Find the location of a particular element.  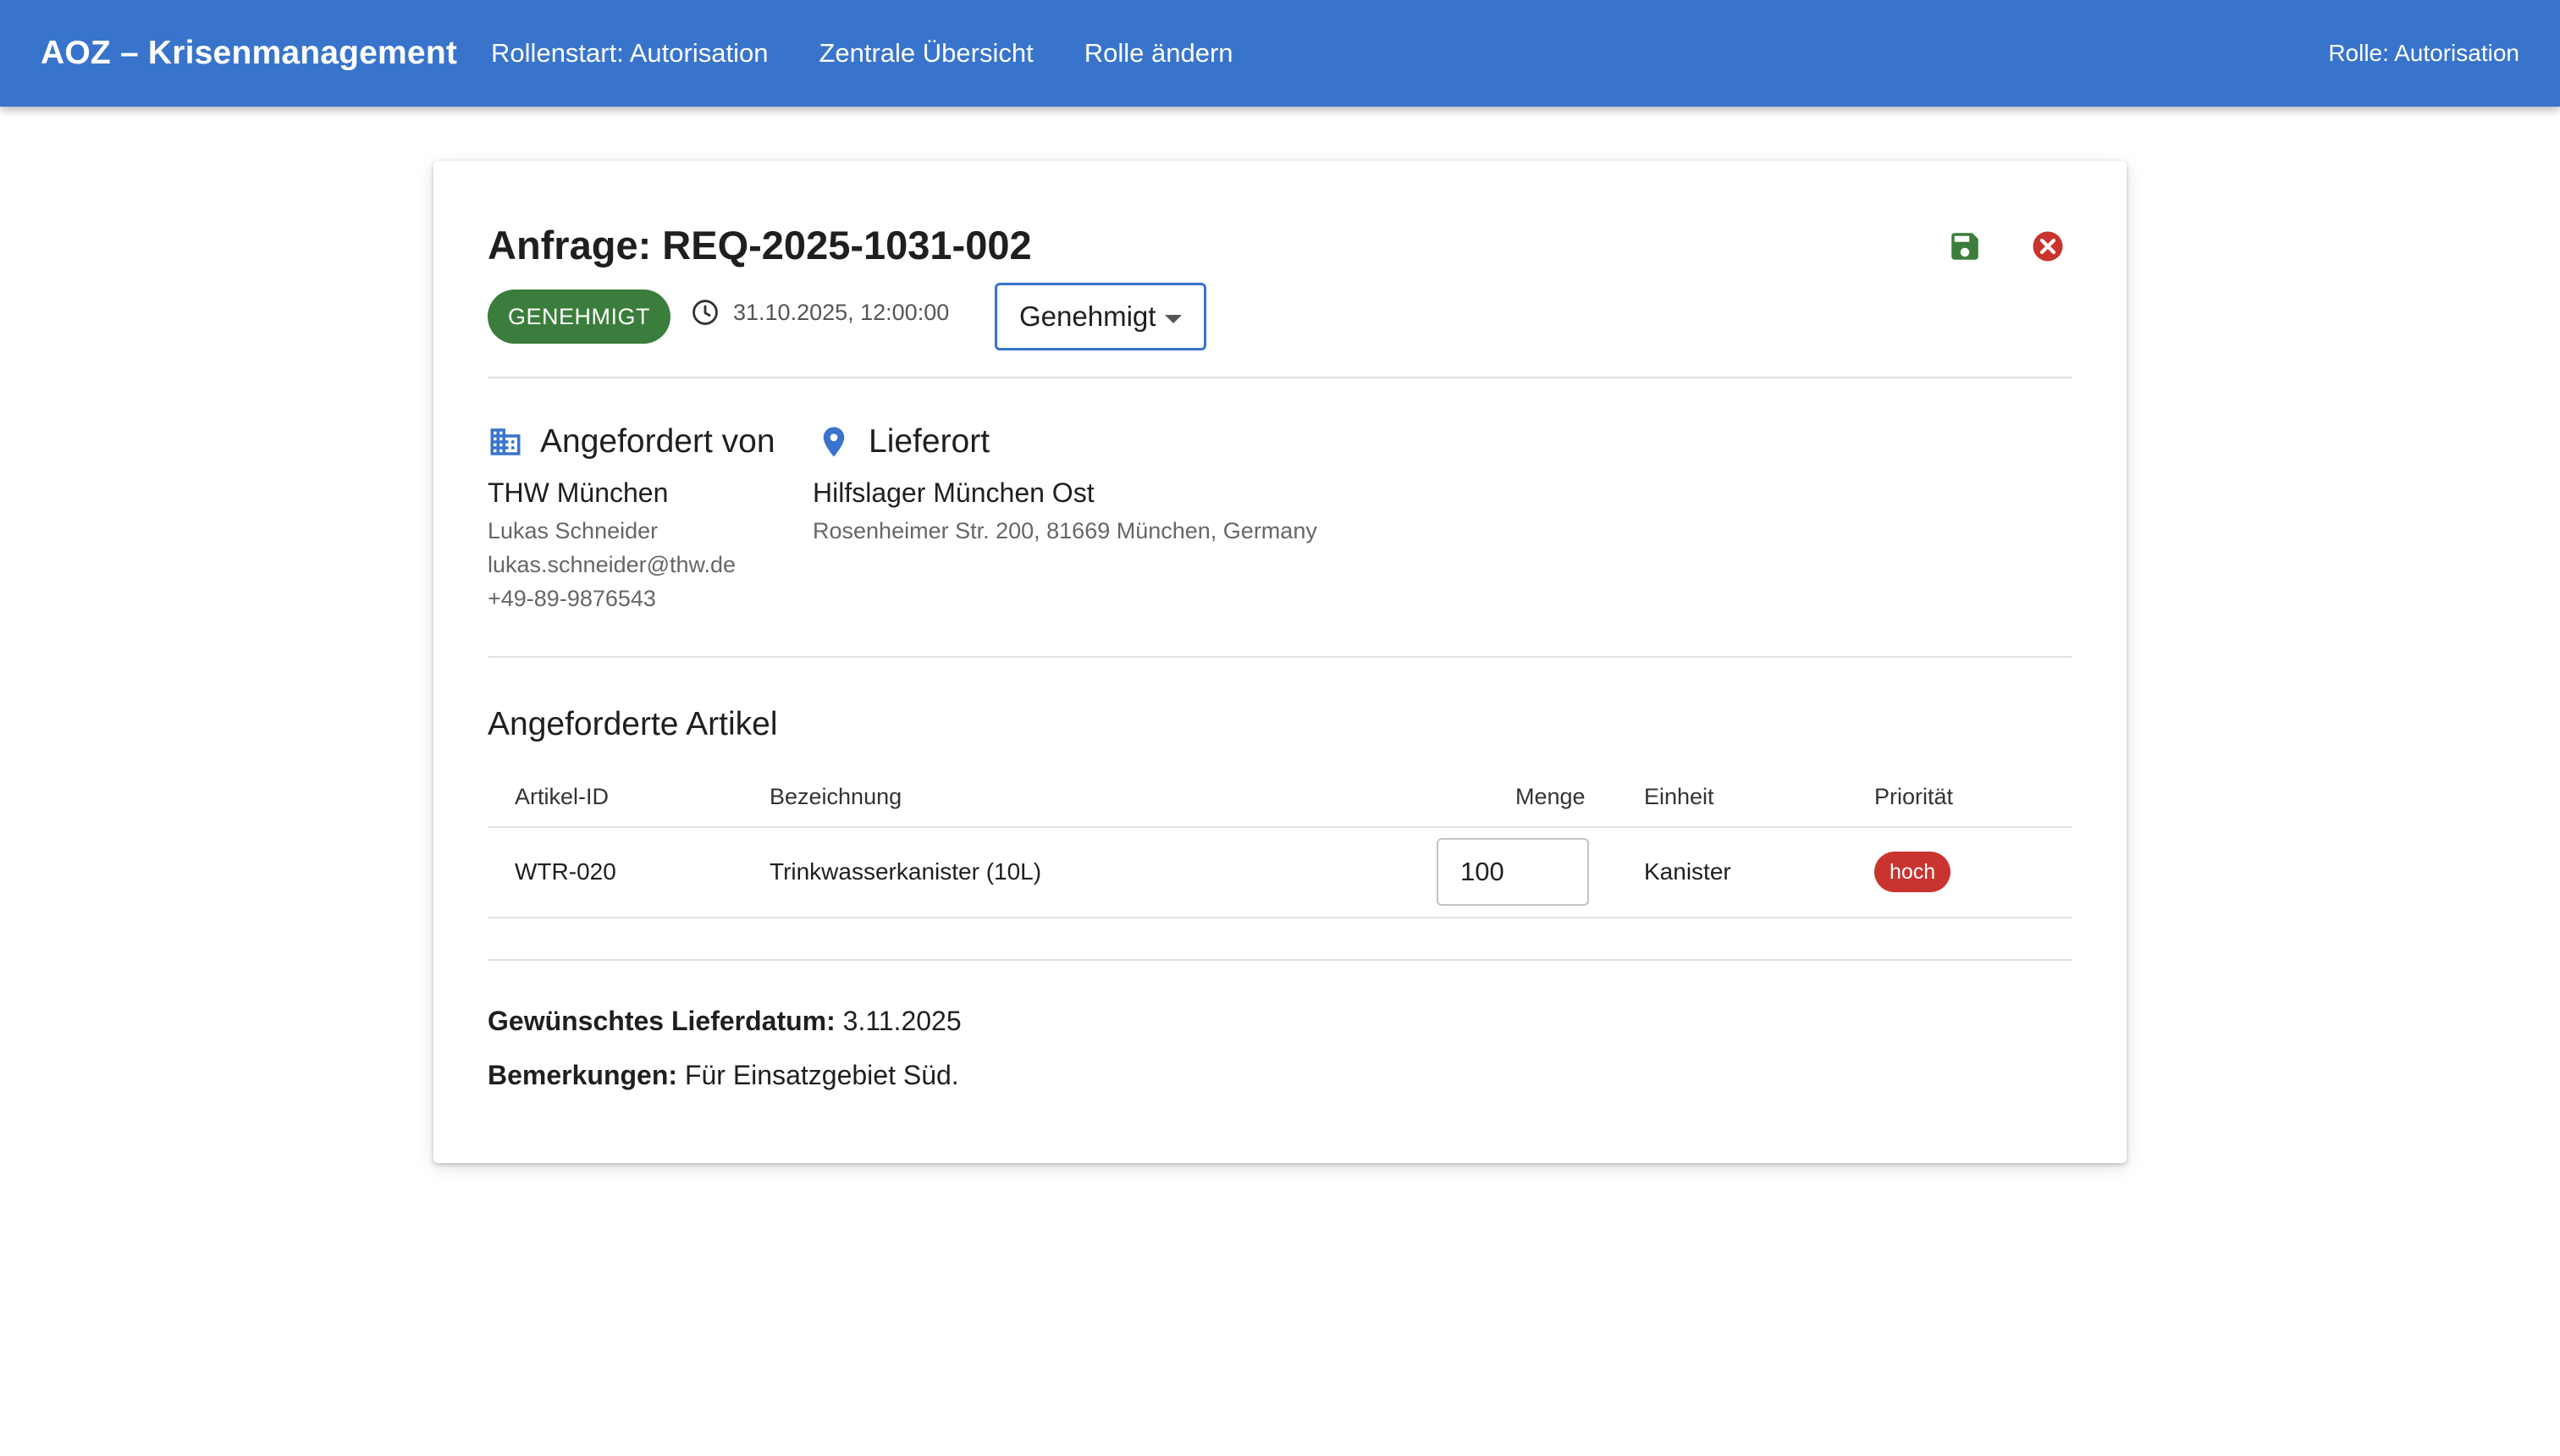

delivery-heading: Lieferort is located at coordinates (903, 442).